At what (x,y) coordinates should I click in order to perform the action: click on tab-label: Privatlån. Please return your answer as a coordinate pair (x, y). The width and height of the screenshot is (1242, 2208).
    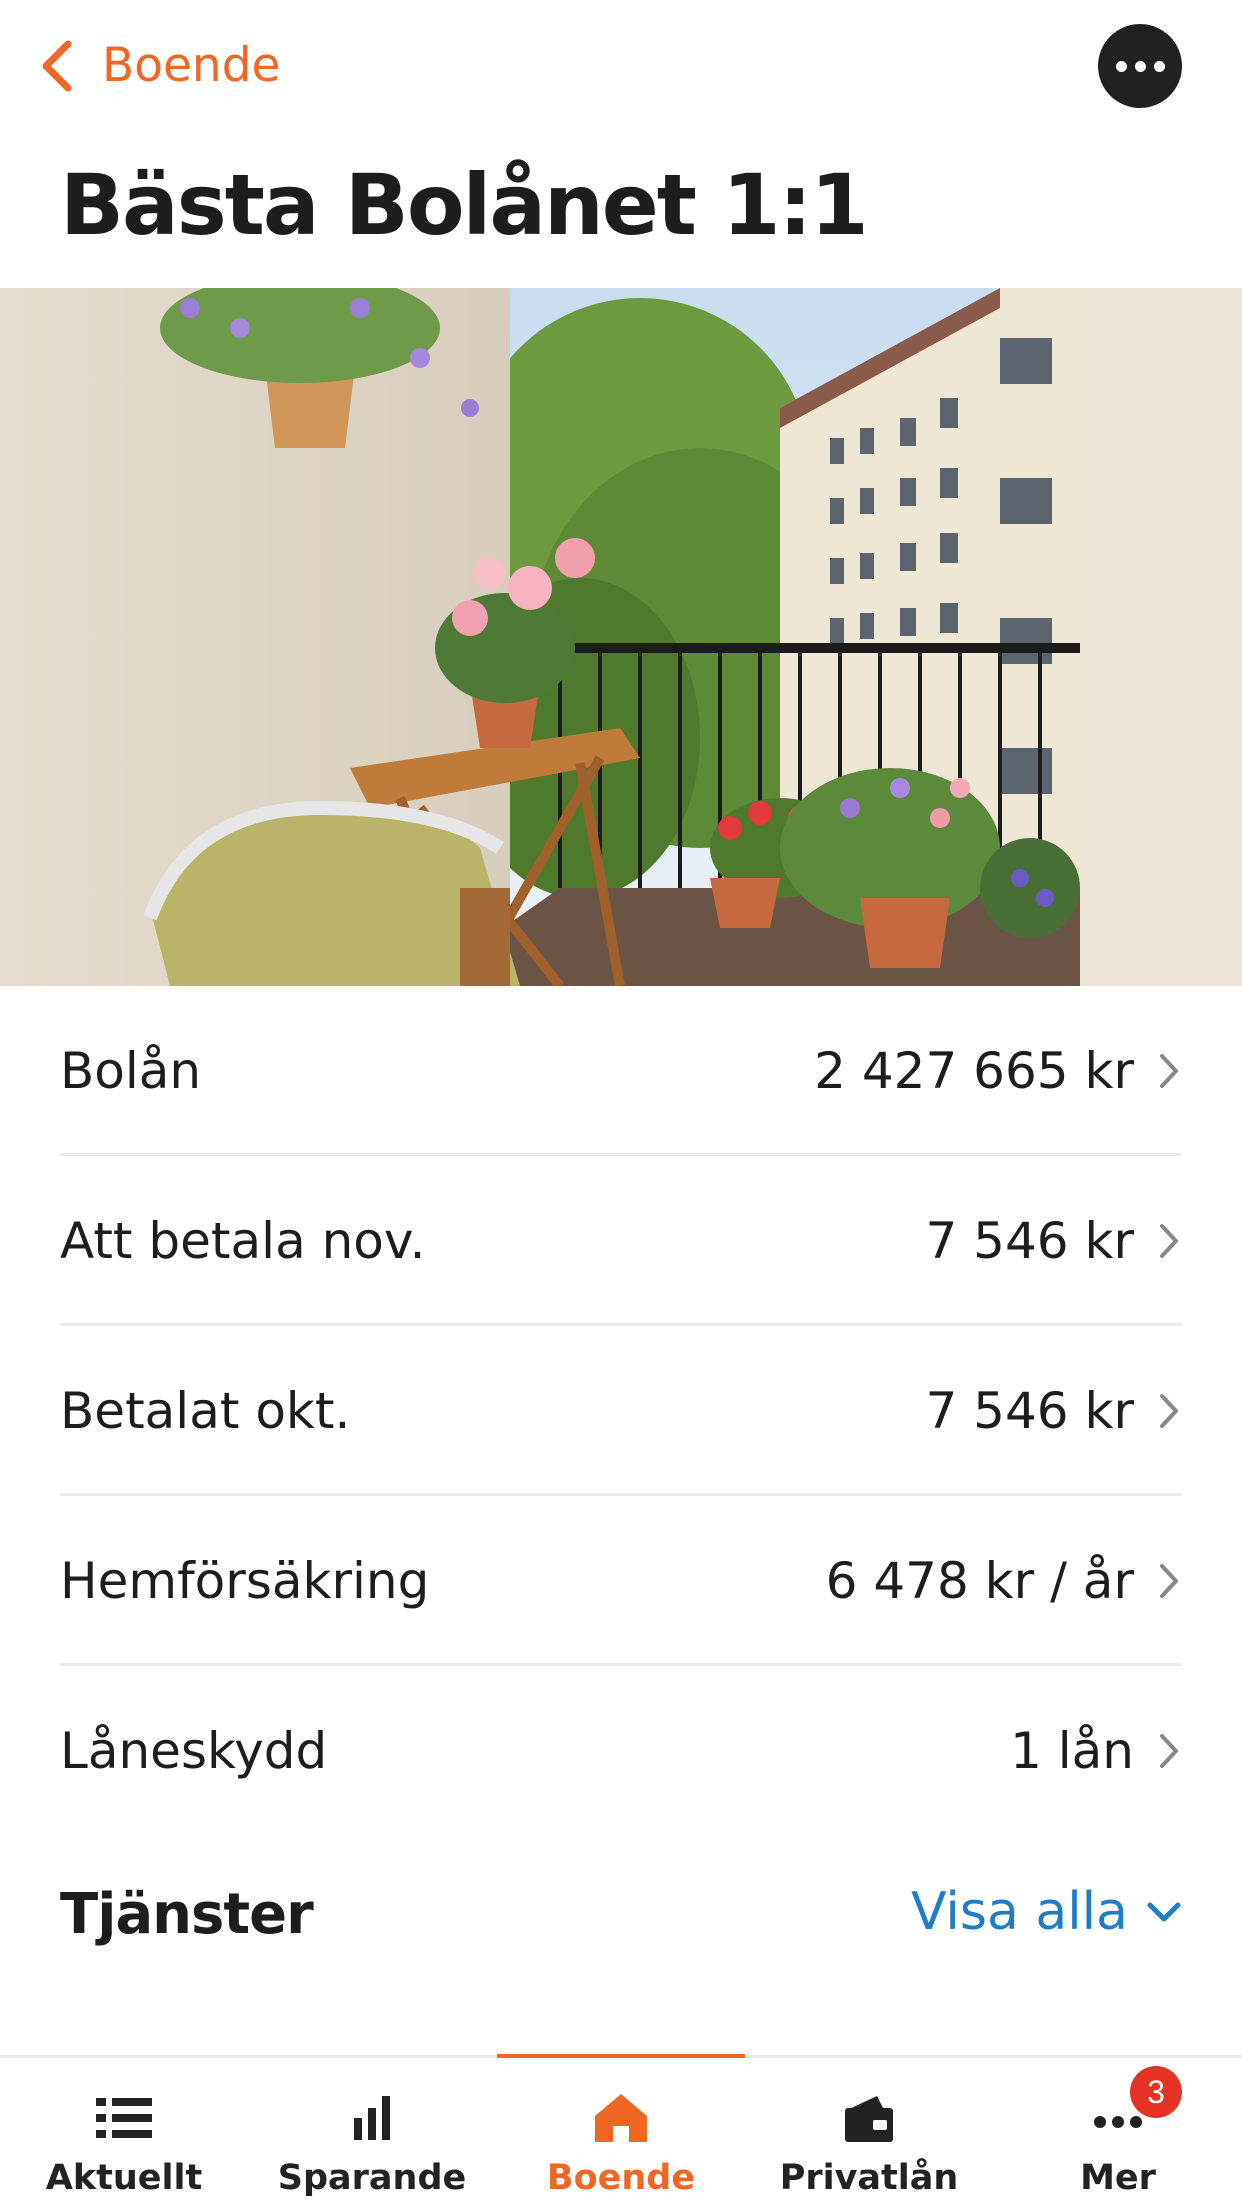
    Looking at the image, I should click on (869, 2178).